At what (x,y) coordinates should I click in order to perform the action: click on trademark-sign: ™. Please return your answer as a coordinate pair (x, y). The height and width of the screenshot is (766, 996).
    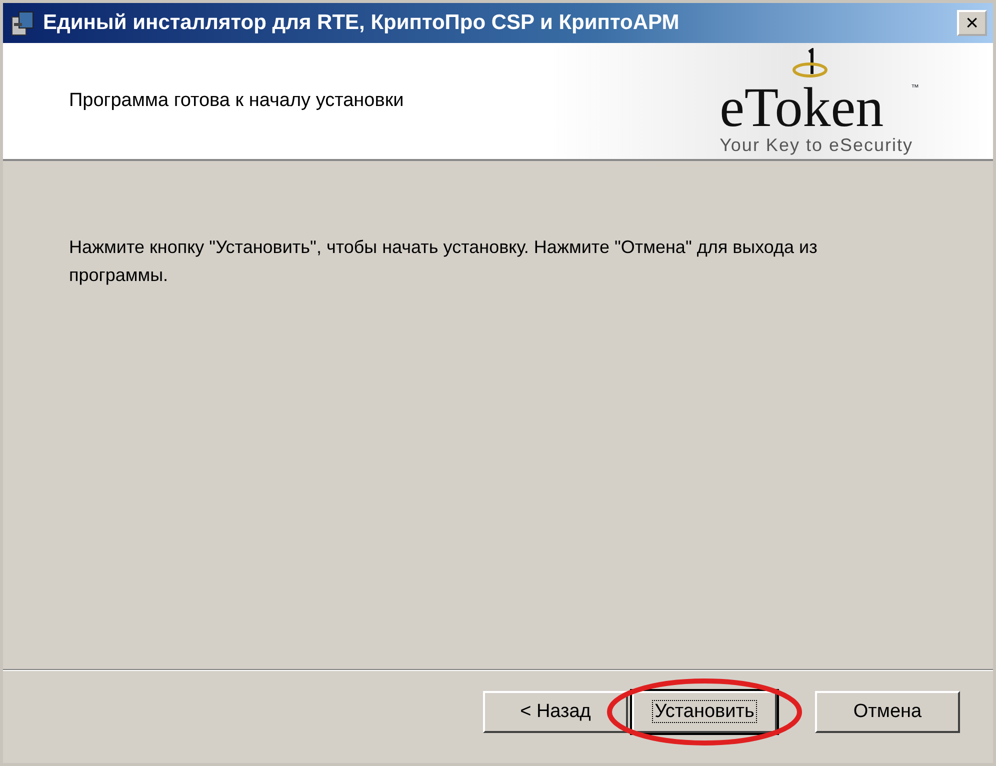
    Looking at the image, I should click on (915, 88).